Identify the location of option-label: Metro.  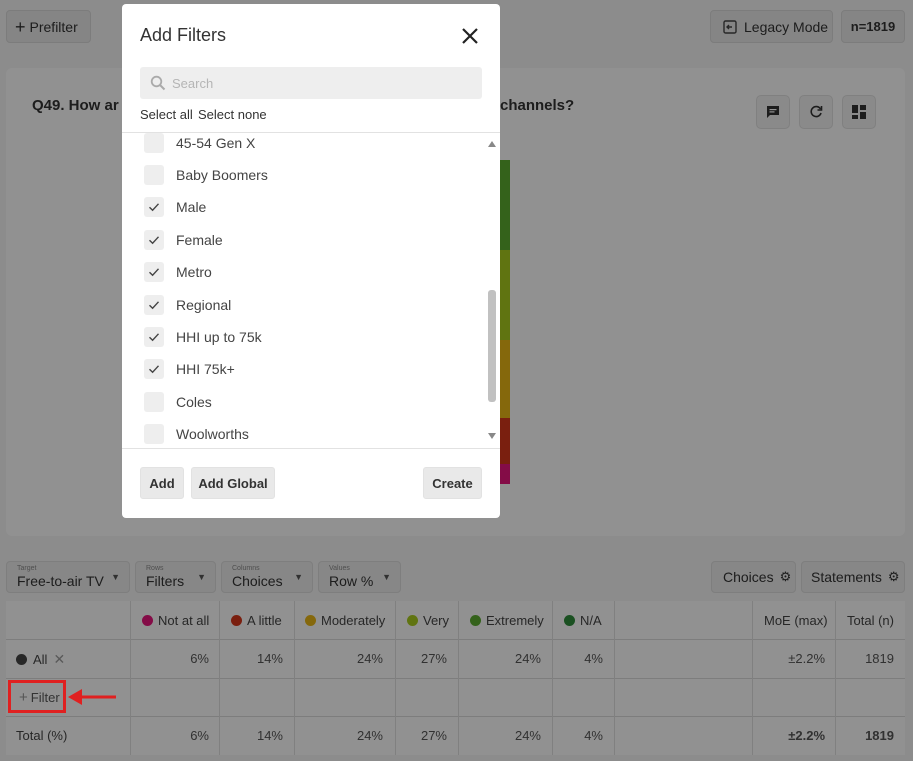
(194, 272).